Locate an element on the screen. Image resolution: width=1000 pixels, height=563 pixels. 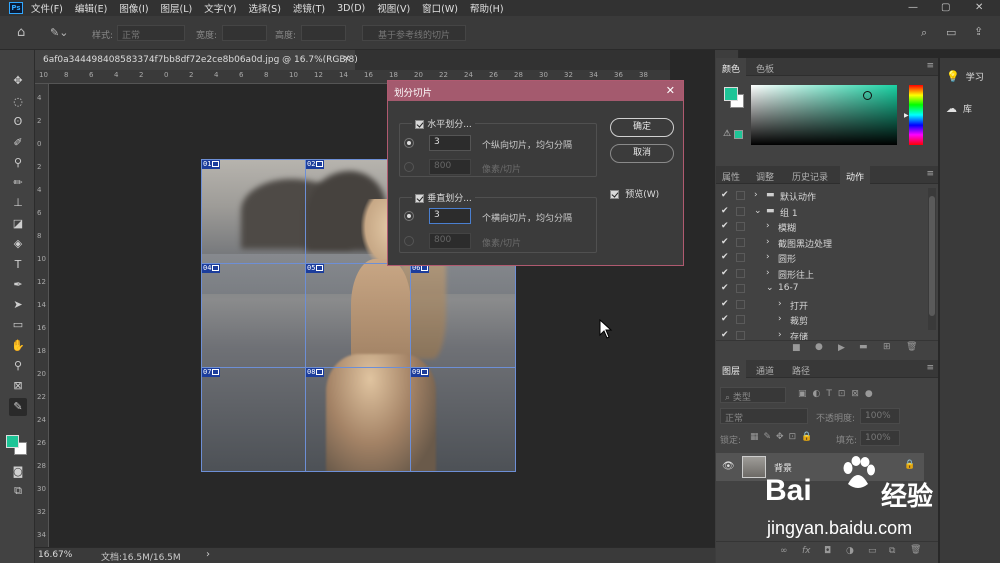
action-row: ✔ › 截图黑边处理 is located at coordinates (822, 243).